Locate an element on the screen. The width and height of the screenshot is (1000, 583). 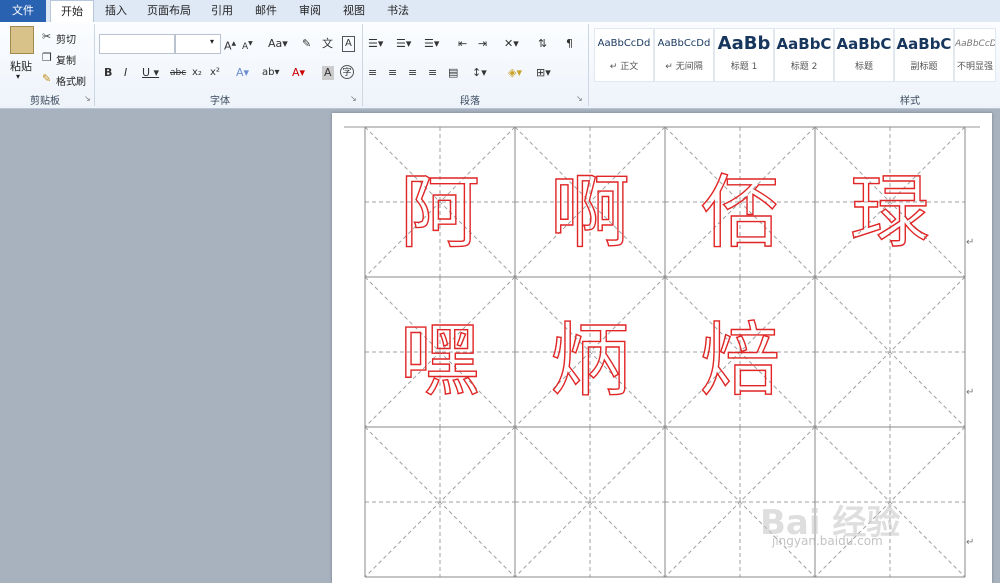
calligraphy-character: 俖 is located at coordinates (739, 212).